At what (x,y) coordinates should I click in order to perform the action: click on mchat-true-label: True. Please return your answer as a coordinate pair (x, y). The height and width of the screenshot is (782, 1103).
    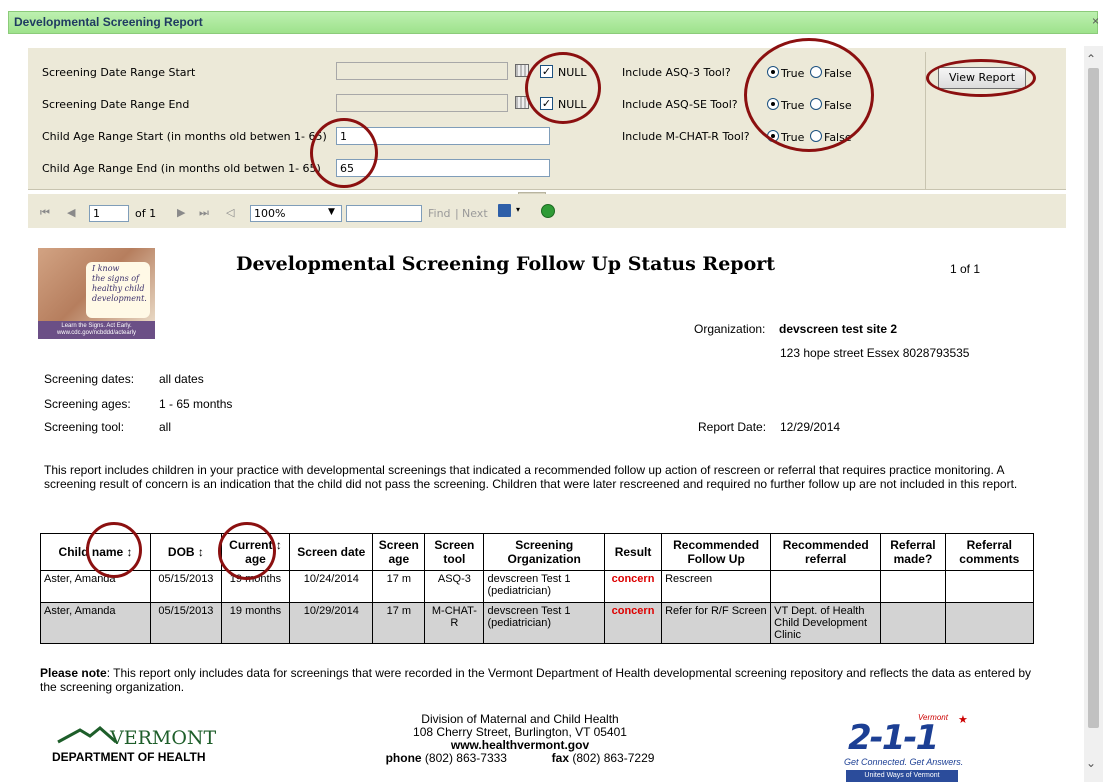
    Looking at the image, I should click on (793, 137).